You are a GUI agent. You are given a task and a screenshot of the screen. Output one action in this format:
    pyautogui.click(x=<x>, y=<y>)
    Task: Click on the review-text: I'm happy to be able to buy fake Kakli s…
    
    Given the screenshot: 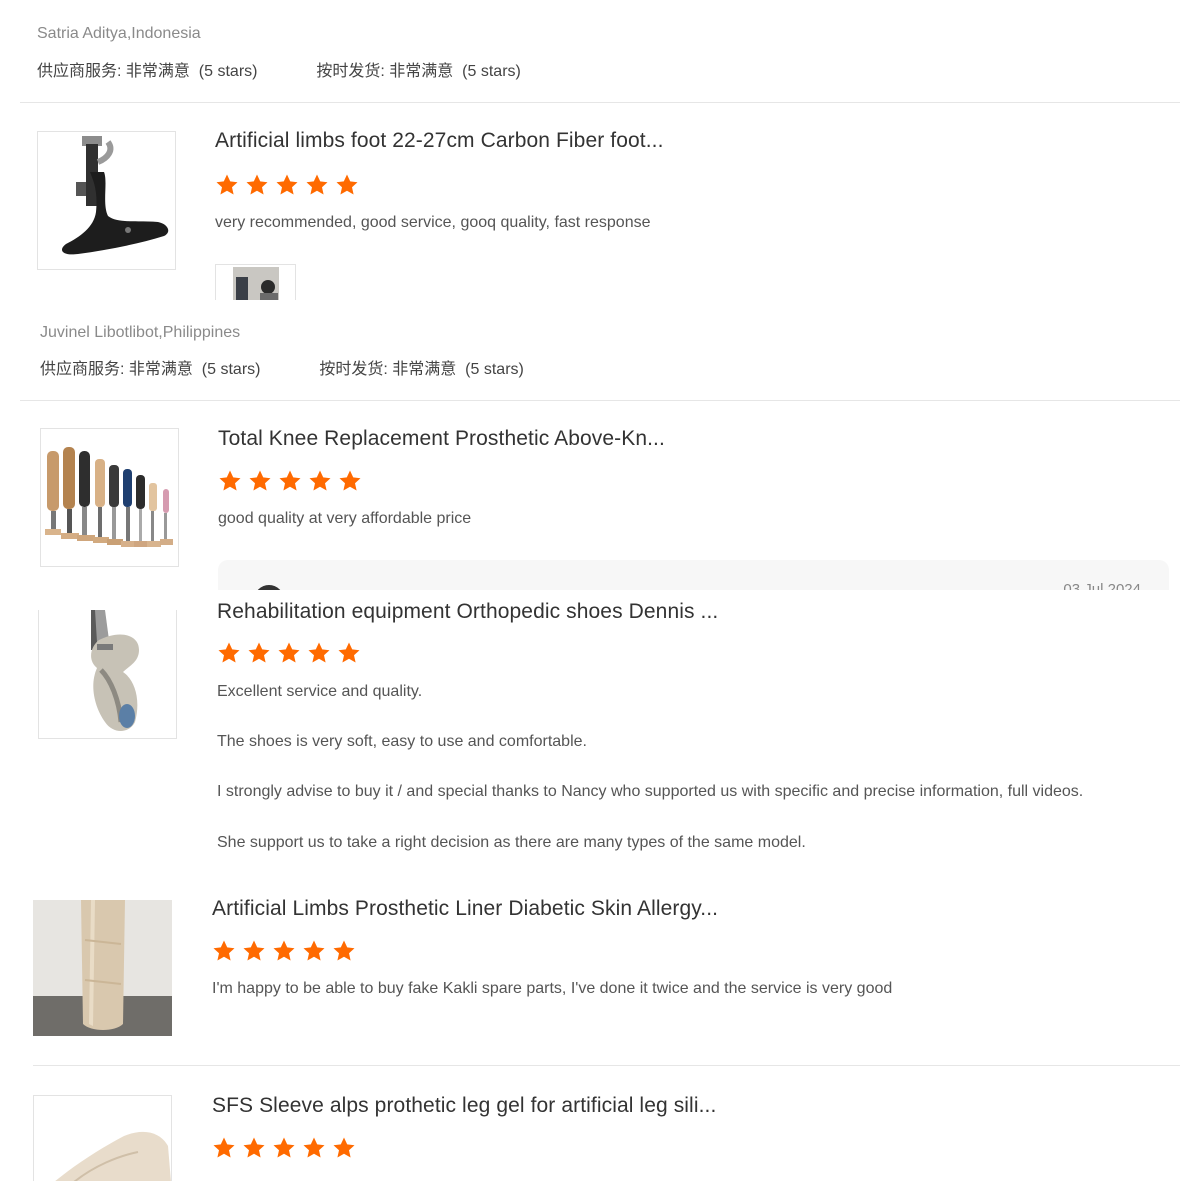 What is the action you would take?
    pyautogui.click(x=552, y=988)
    